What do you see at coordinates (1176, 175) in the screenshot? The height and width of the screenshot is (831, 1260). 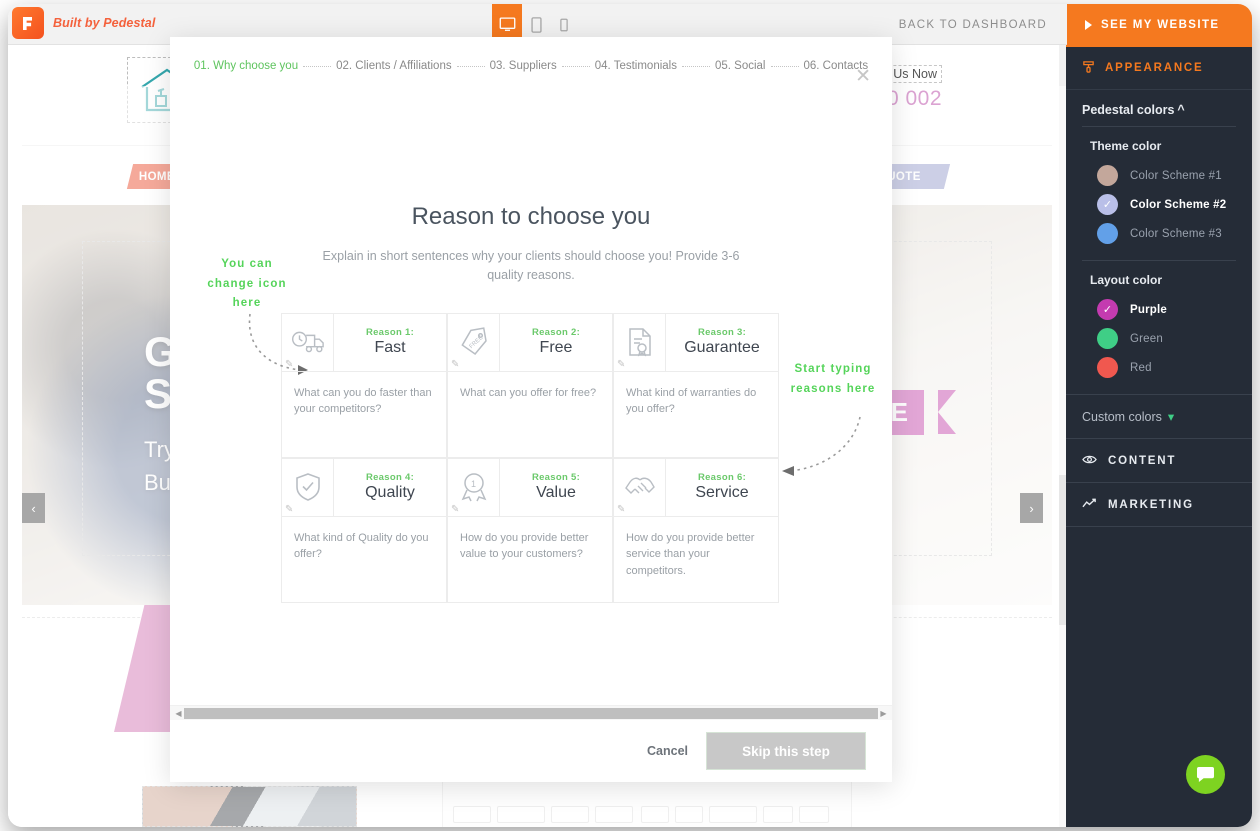 I see `color-label: Color Scheme #1` at bounding box center [1176, 175].